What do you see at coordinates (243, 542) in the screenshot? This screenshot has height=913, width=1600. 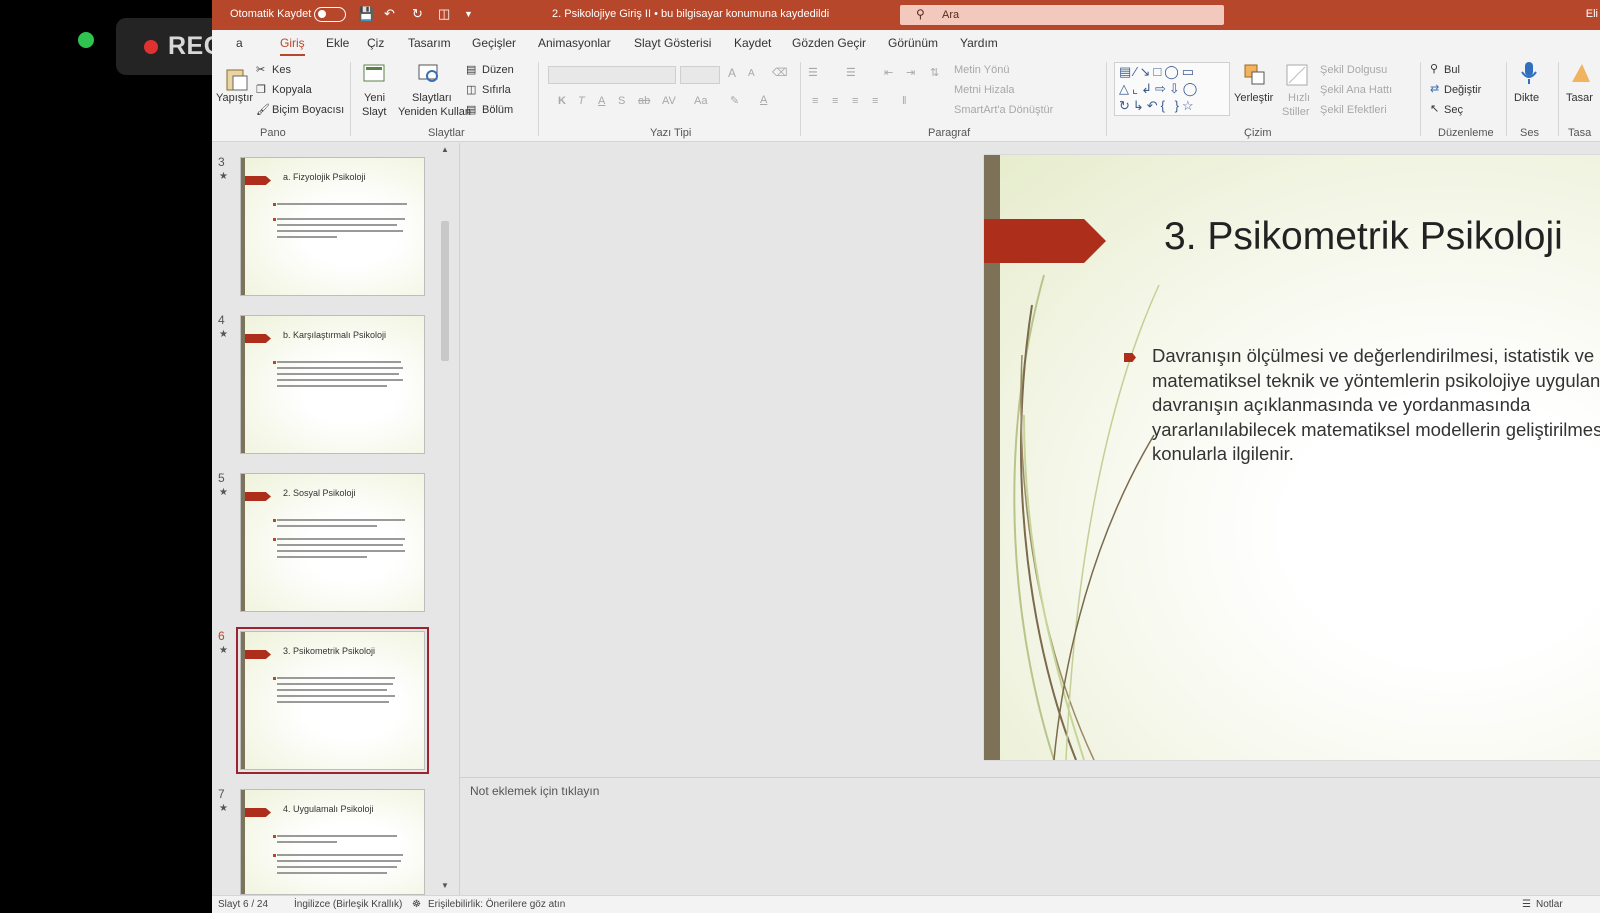 I see `thumbnail-side-bar` at bounding box center [243, 542].